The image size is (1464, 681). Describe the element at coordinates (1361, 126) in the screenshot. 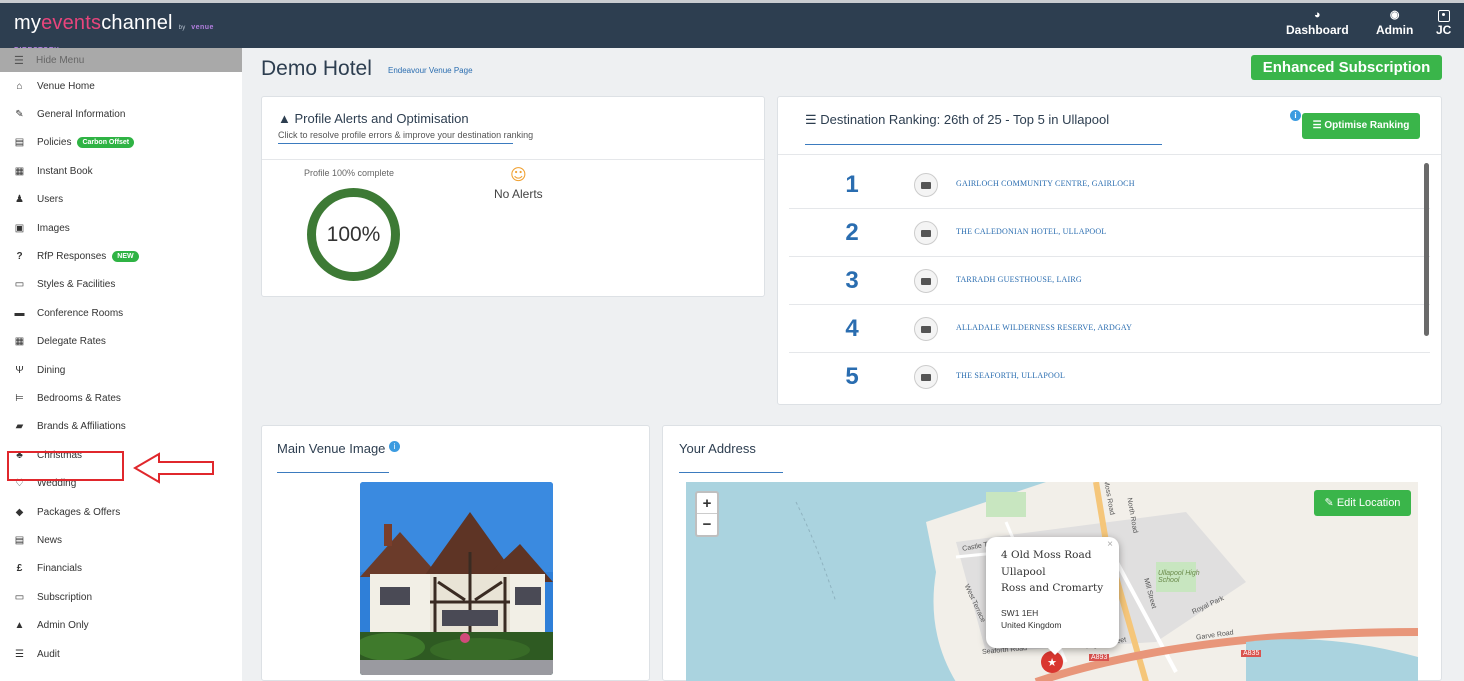

I see `optimise-ranking-button: ☰ Optimise Ranking` at that location.